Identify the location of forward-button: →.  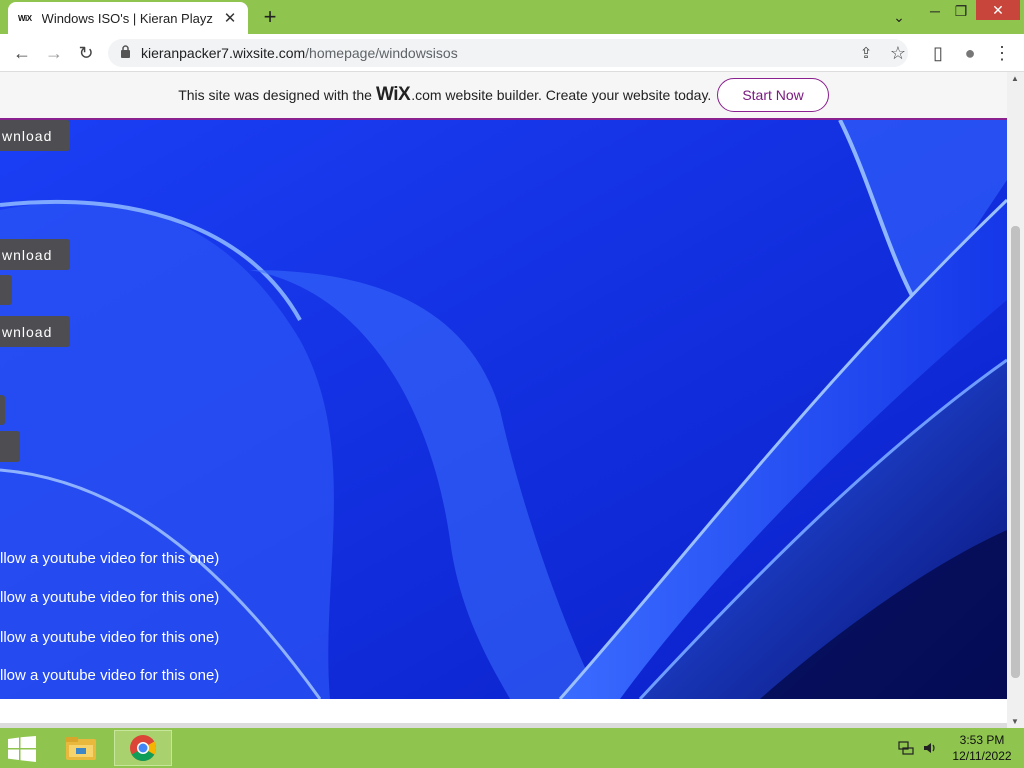
(54, 53).